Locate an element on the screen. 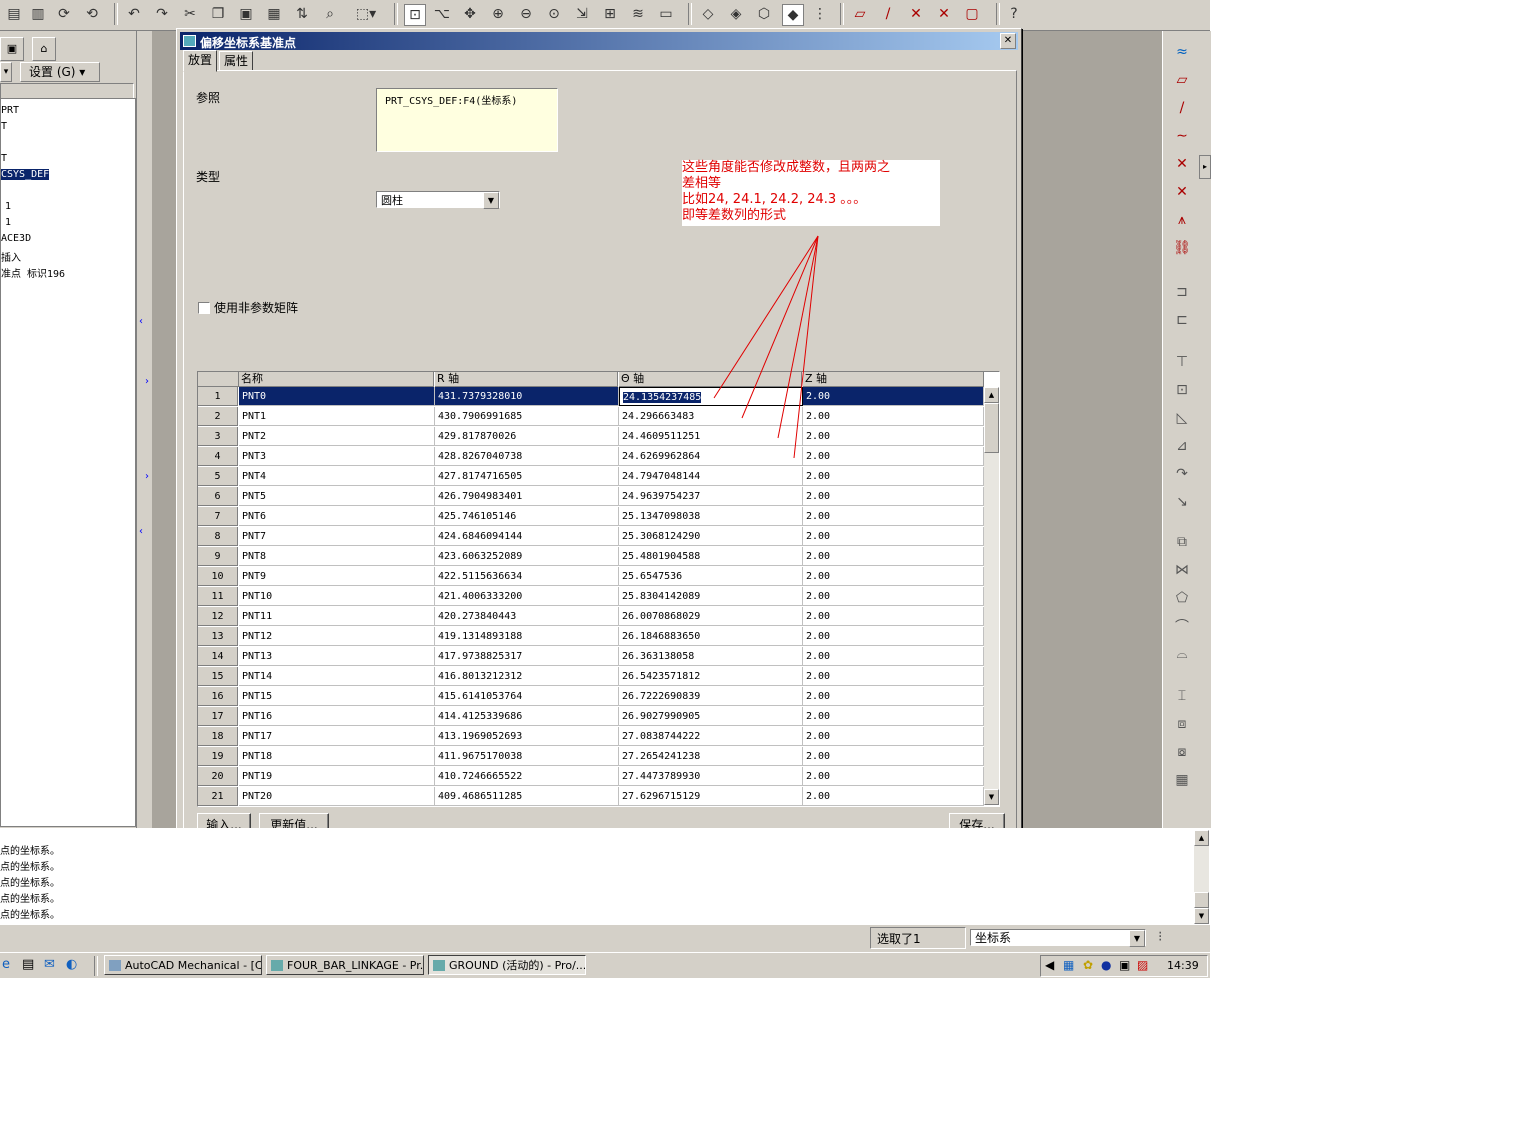 This screenshot has height=1136, width=1520. r-axis-cell: 426.7904983401 is located at coordinates (527, 496).